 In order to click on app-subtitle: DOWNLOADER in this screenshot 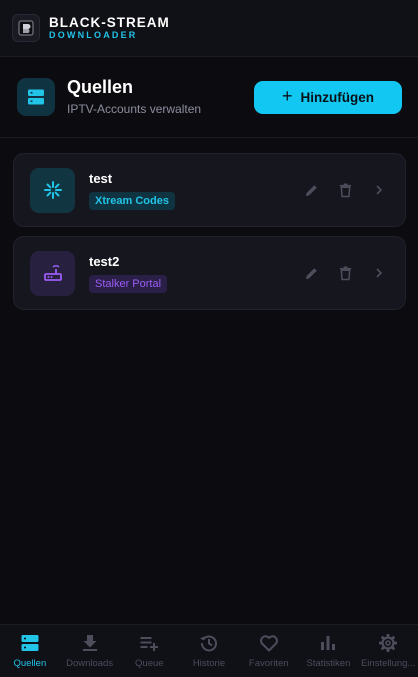, I will do `click(93, 35)`.